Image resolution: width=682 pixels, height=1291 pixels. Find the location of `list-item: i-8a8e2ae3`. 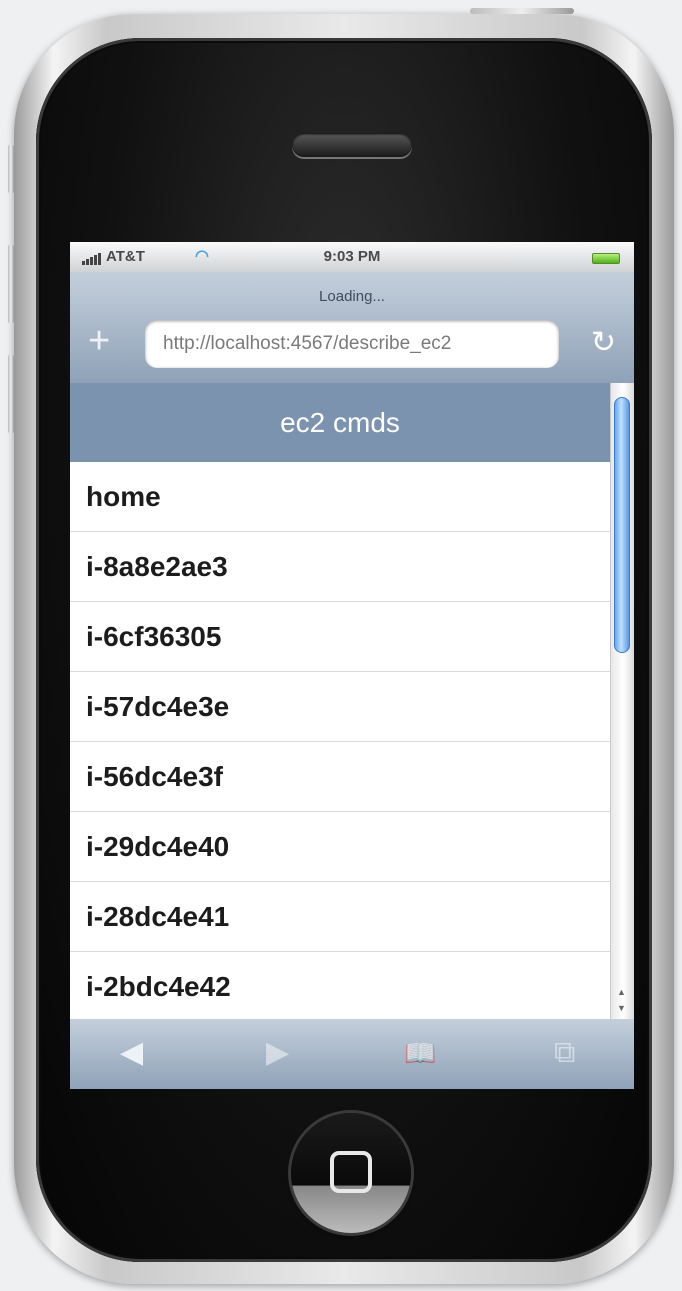

list-item: i-8a8e2ae3 is located at coordinates (340, 567).